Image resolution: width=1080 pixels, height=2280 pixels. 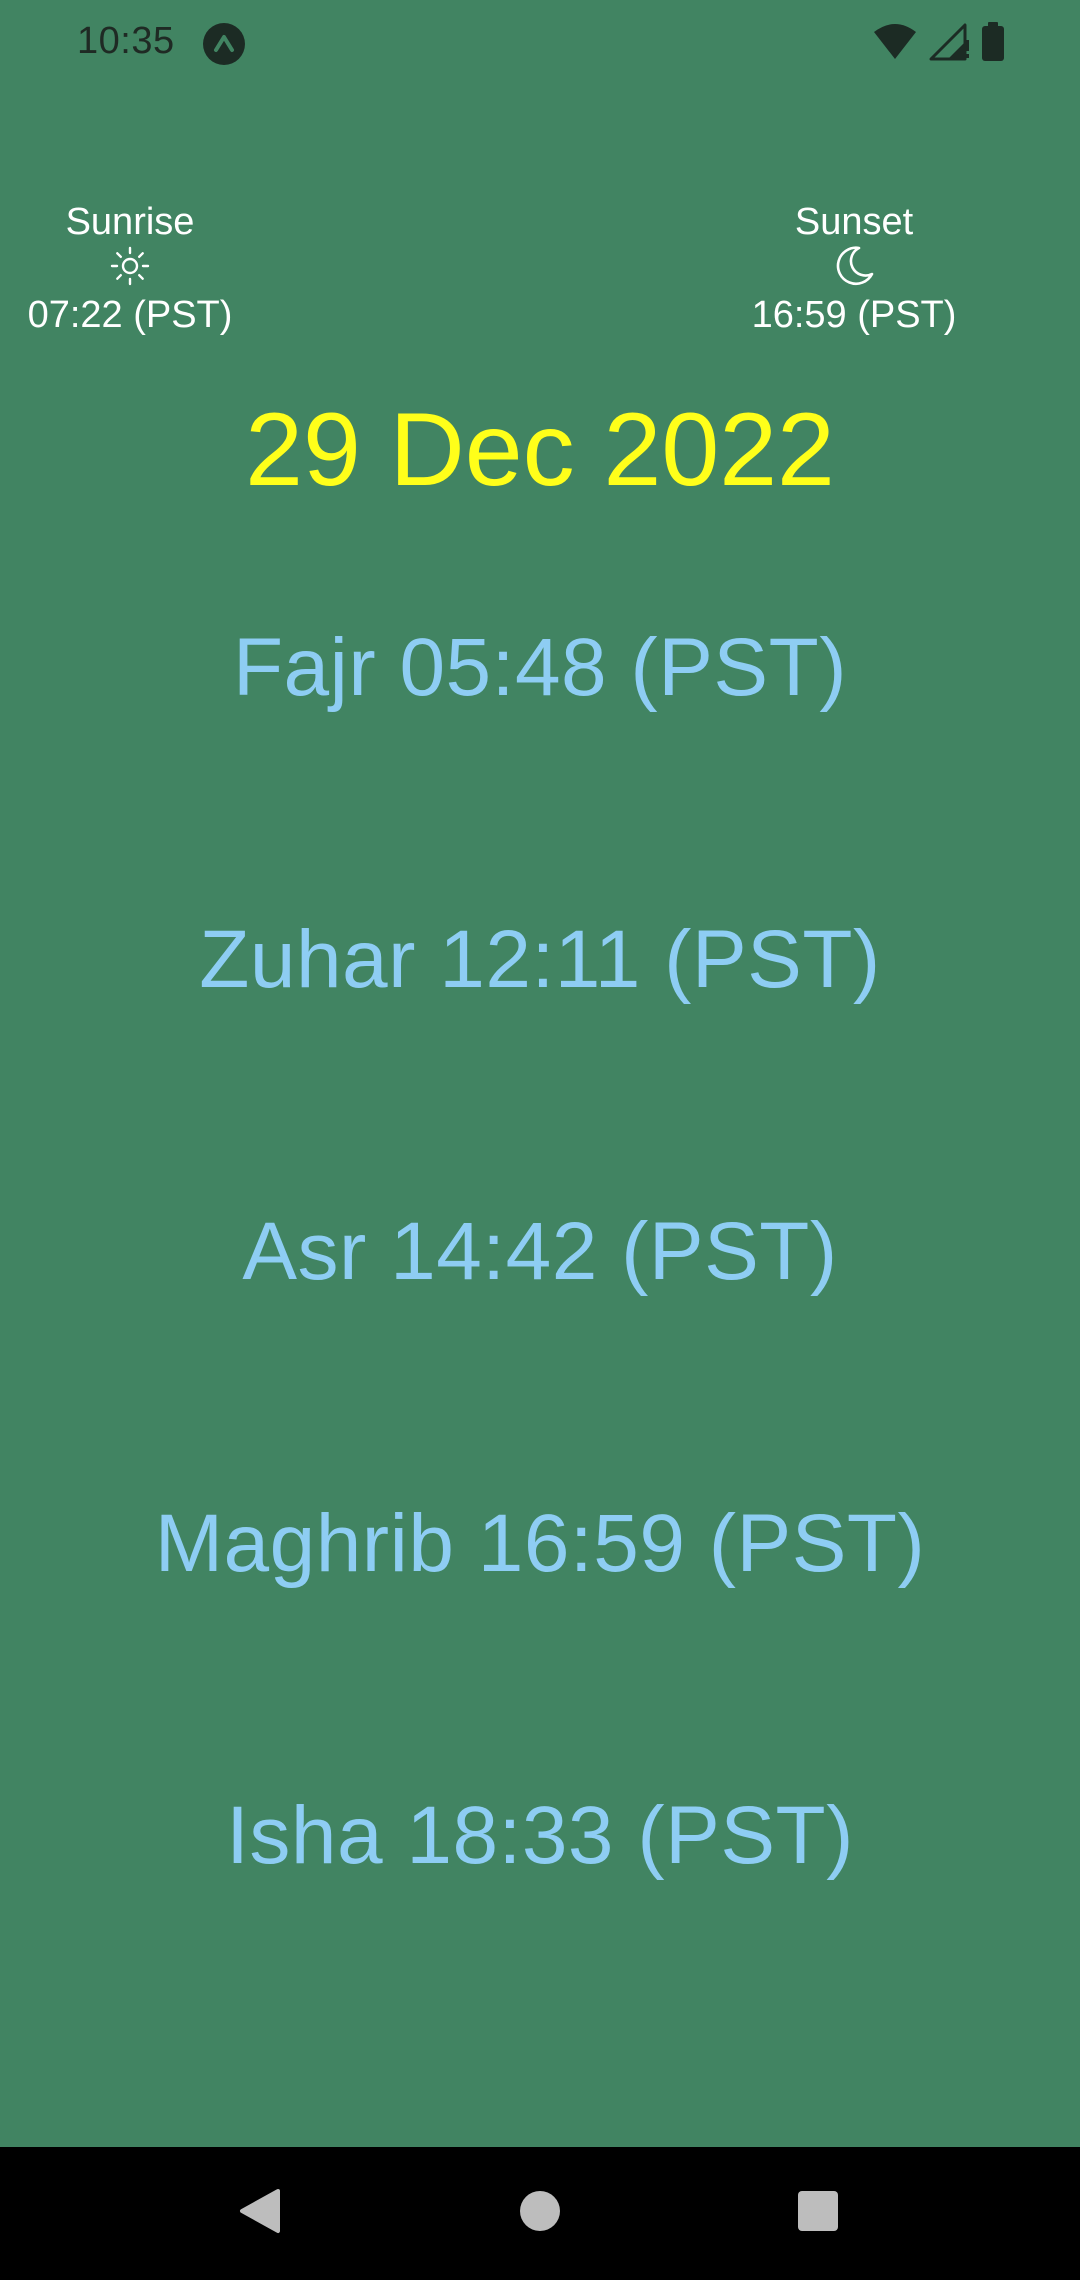 I want to click on sunset-label: Sunset, so click(x=854, y=222).